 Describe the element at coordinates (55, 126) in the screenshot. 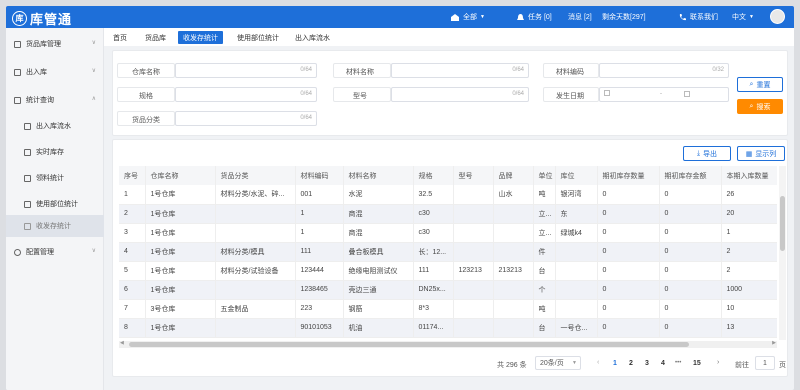

I see `sidebar-item-in-out-flow: 出入库流水` at that location.